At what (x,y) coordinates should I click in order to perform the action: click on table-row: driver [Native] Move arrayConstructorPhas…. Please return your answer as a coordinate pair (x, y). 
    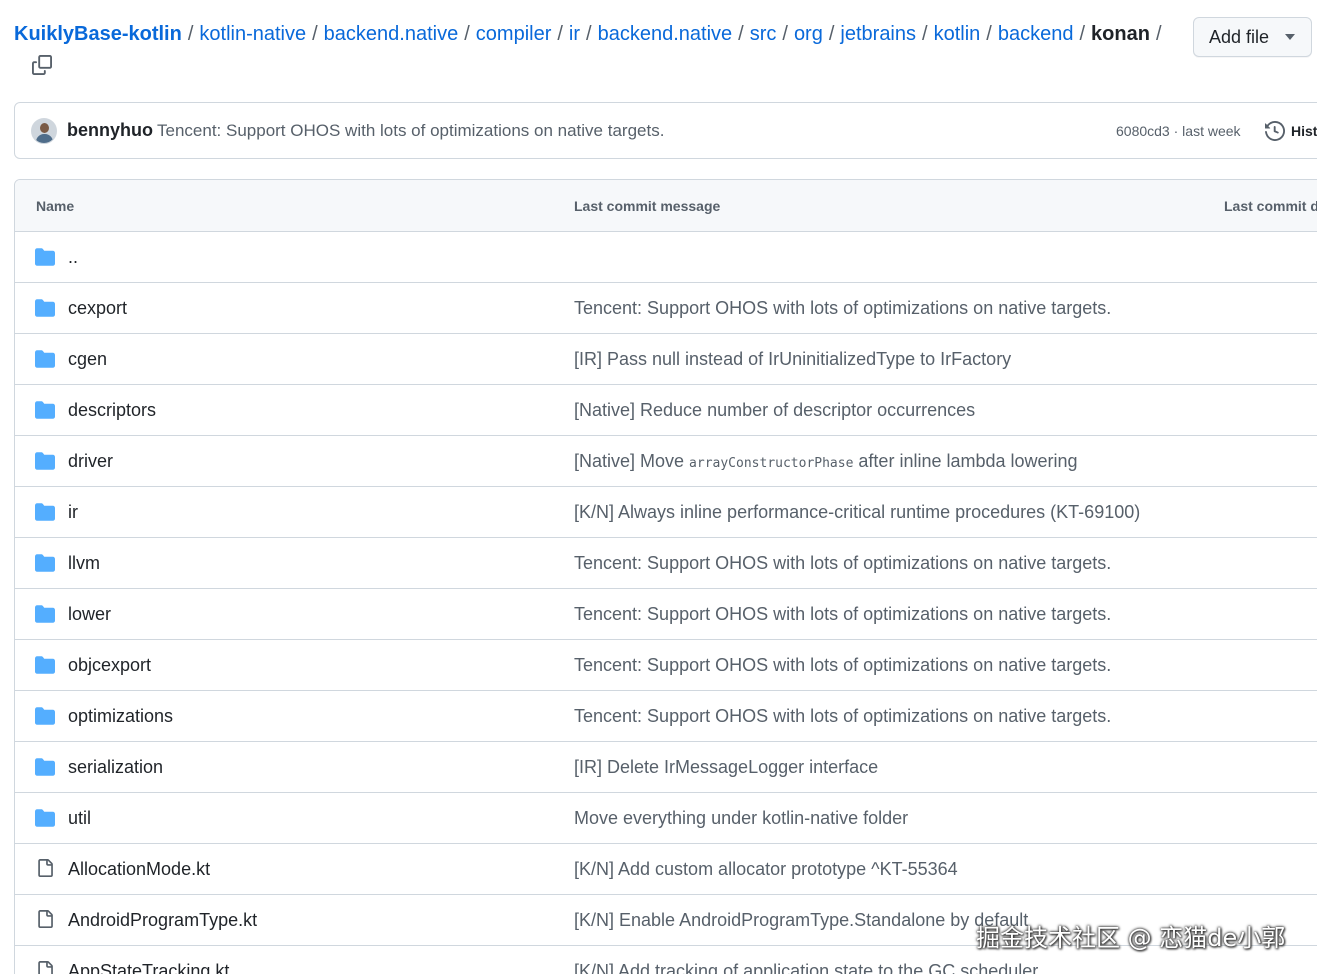
    Looking at the image, I should click on (666, 461).